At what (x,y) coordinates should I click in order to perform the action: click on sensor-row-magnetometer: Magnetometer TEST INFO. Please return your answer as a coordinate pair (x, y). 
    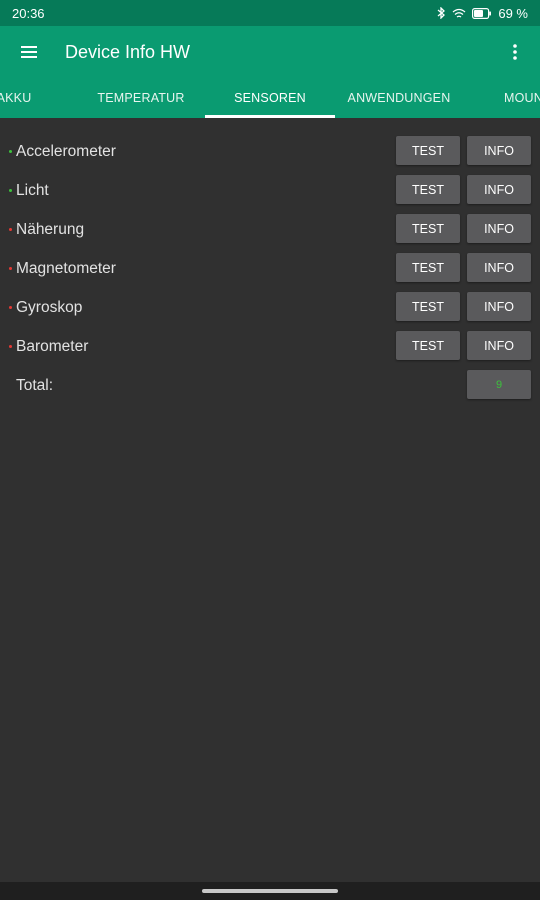
    Looking at the image, I should click on (270, 270).